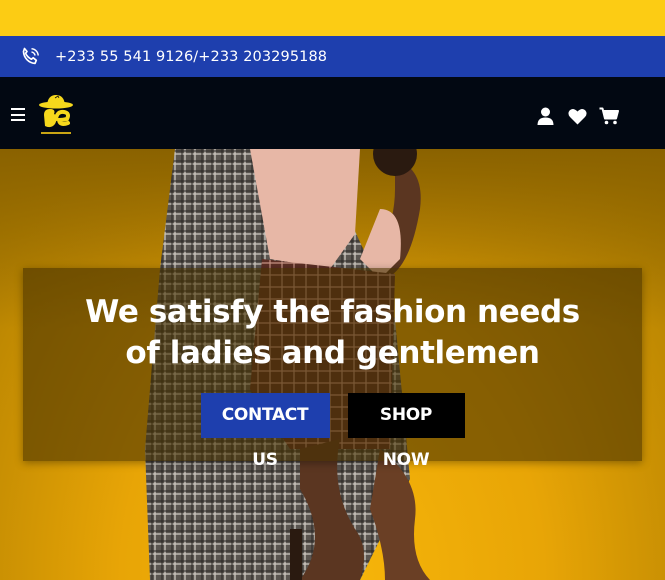 Image resolution: width=665 pixels, height=580 pixels. What do you see at coordinates (332, 431) in the screenshot?
I see `hero-button-group: CONTACT US SHOP NOW` at bounding box center [332, 431].